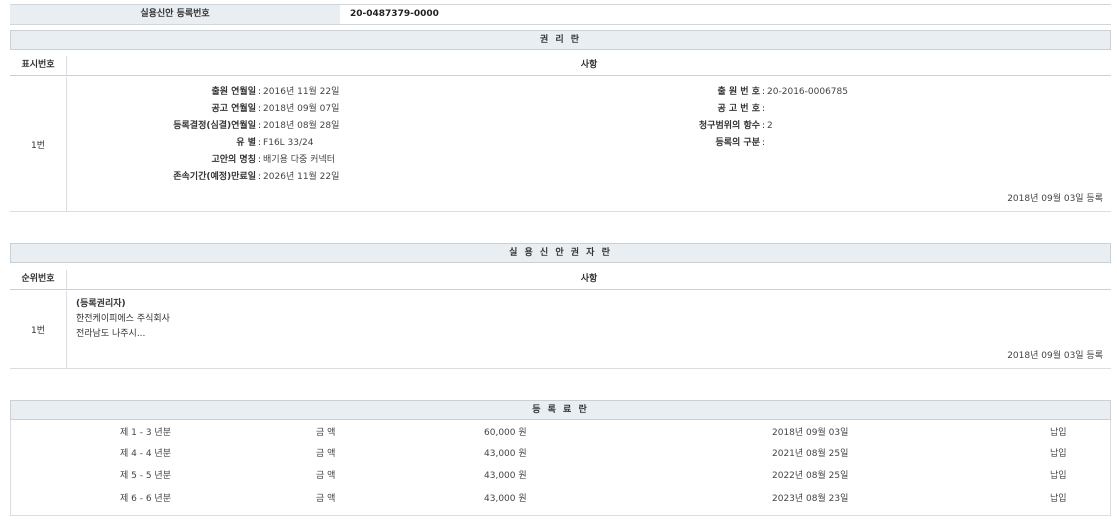  I want to click on rights-section-title: 권 리 란, so click(560, 40).